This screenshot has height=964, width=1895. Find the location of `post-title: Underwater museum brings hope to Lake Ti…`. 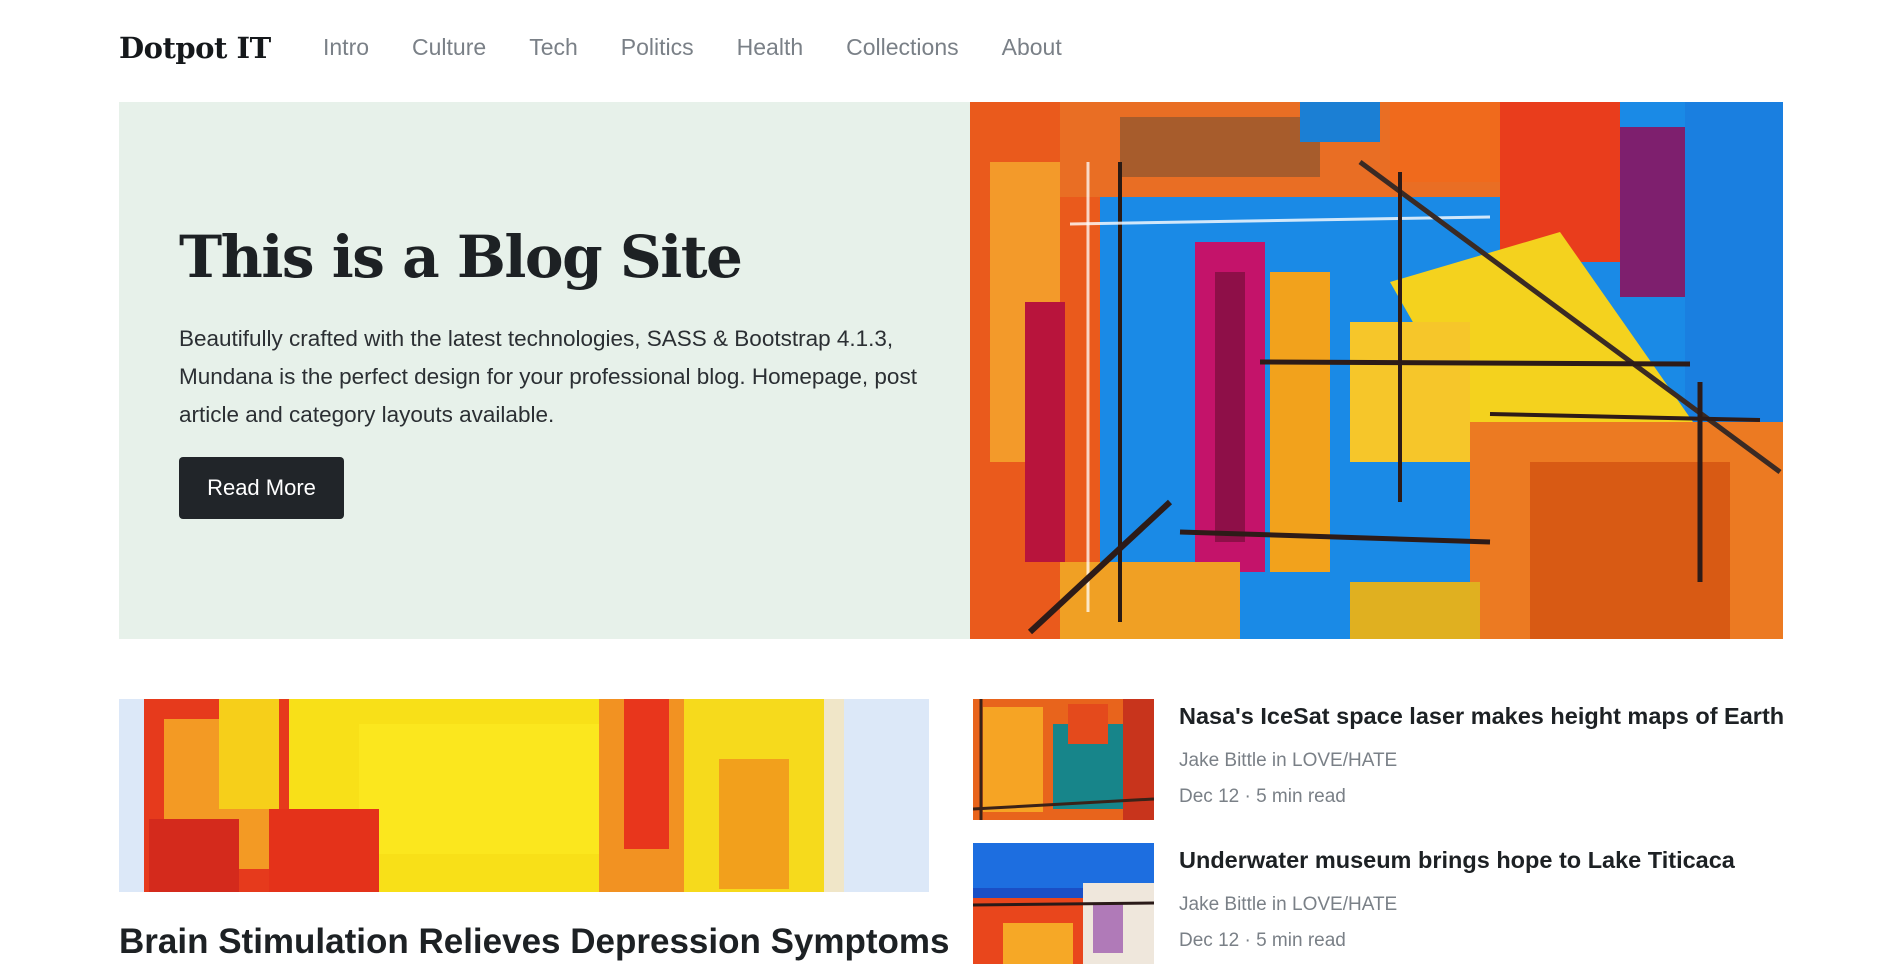

post-title: Underwater museum brings hope to Lake Ti… is located at coordinates (1457, 860).